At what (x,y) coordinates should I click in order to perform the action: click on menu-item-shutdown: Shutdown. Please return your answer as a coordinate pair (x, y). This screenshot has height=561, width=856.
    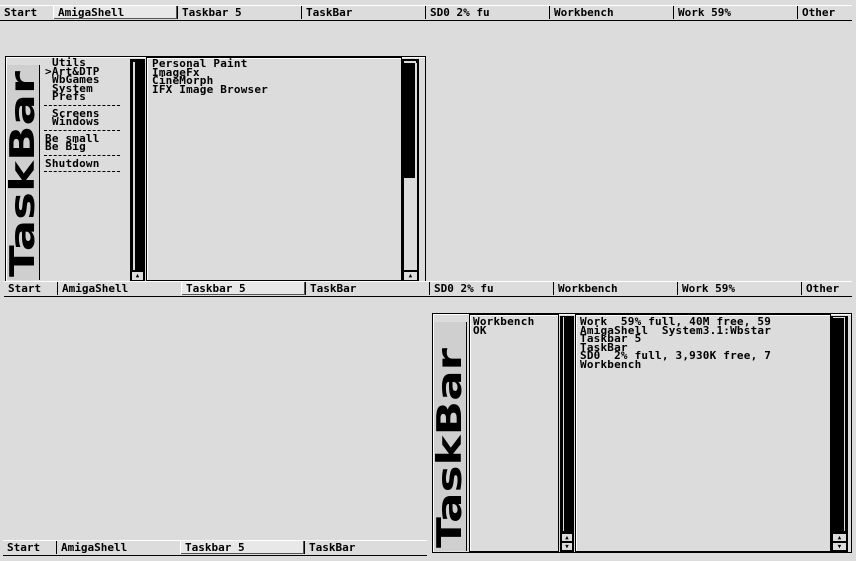
    Looking at the image, I should click on (87, 163).